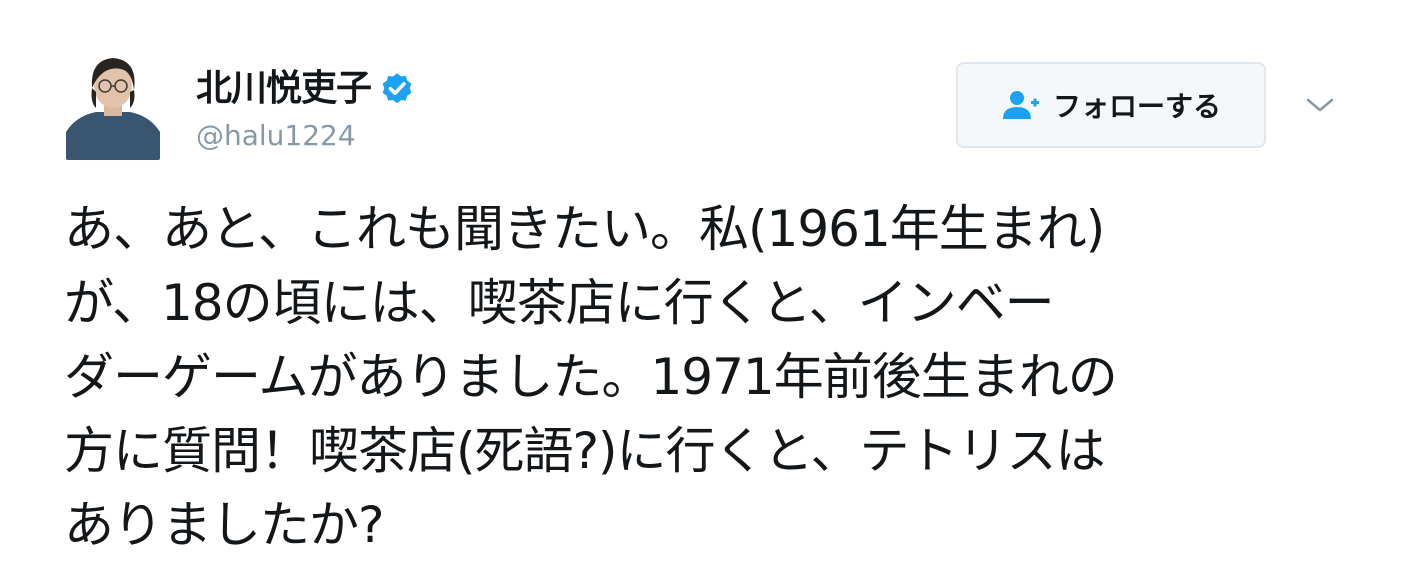  Describe the element at coordinates (397, 89) in the screenshot. I see `verified-badge-icon` at that location.